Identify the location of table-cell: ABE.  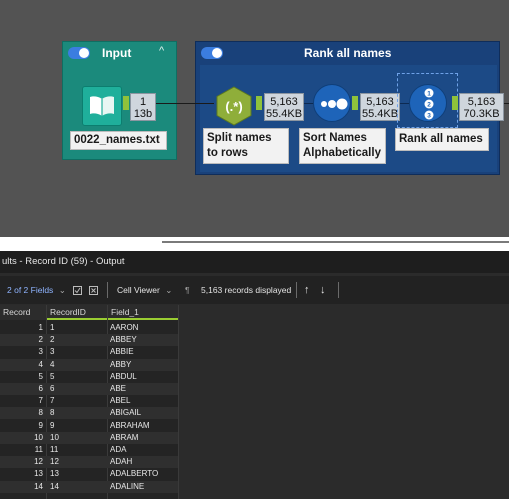
(143, 389).